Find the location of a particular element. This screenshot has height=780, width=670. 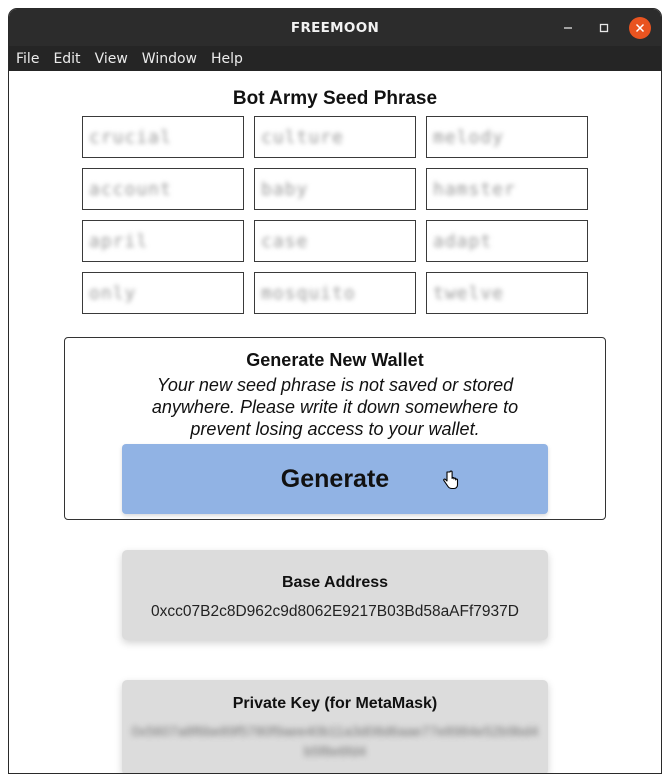

seed-word: account is located at coordinates (130, 189).